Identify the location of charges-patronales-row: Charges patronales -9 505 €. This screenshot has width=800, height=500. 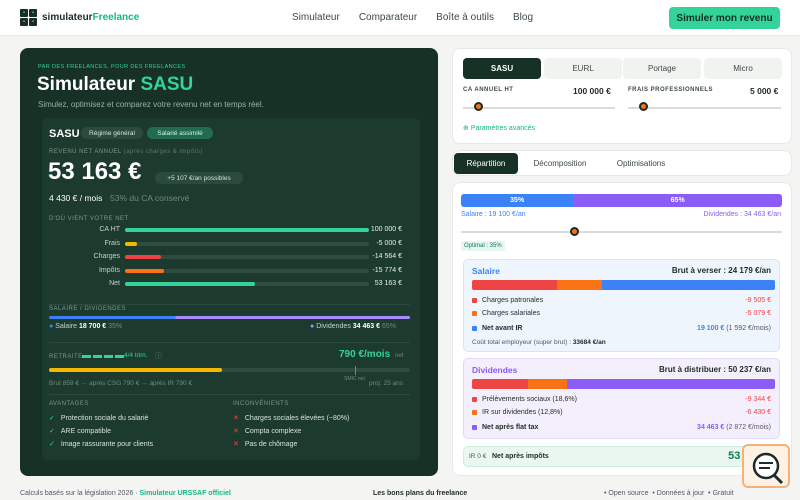
(621, 300).